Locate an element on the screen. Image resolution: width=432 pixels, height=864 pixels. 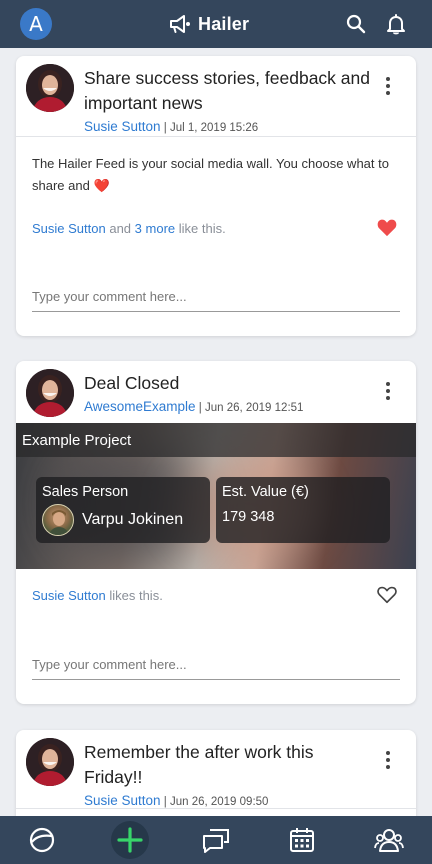
add-icon is located at coordinates (130, 840).